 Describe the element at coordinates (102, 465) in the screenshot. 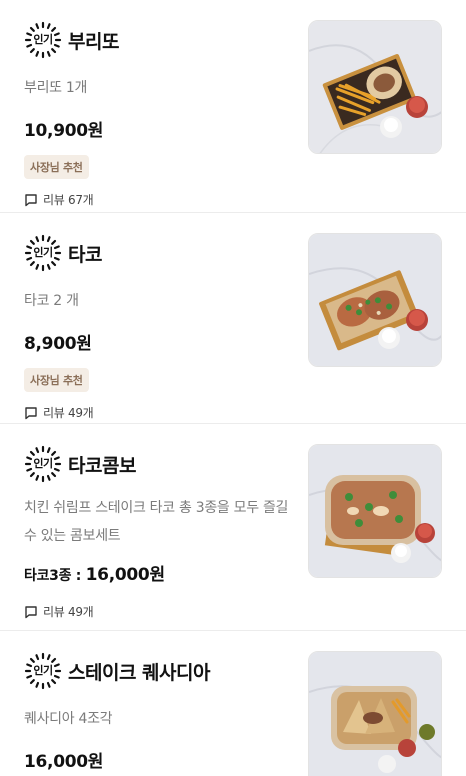

I see `menu-name: 타코콤보` at that location.